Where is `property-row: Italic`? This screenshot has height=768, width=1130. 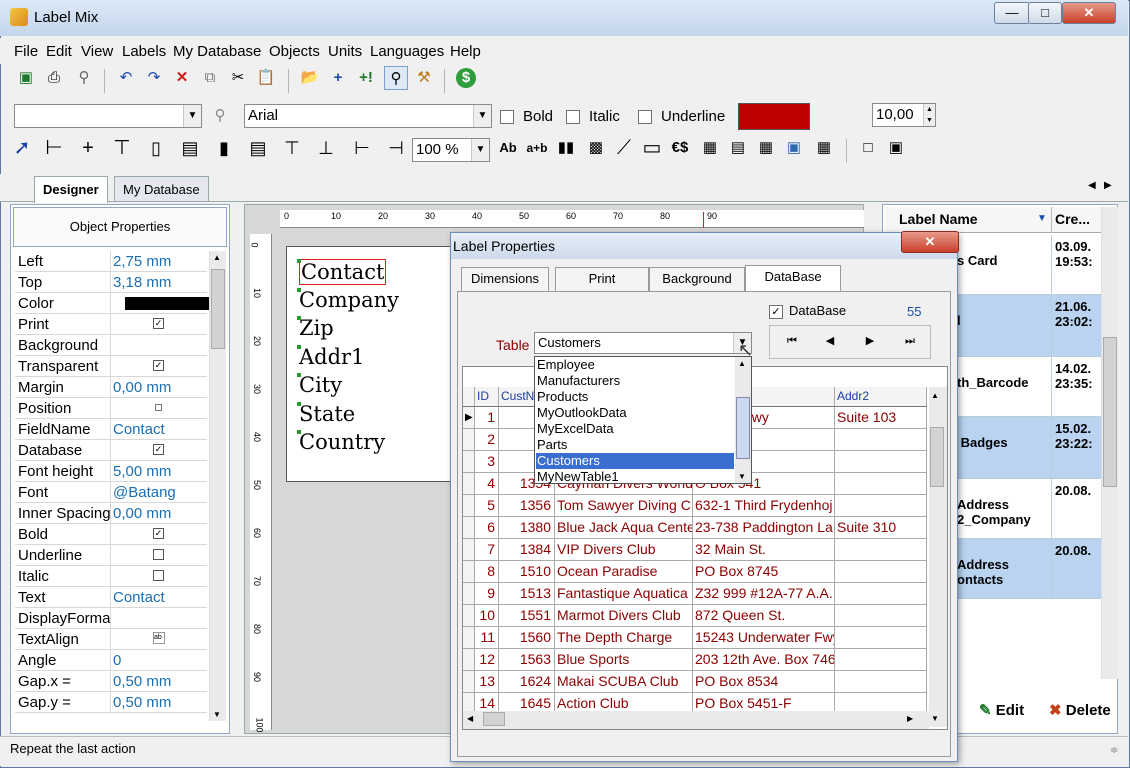 property-row: Italic is located at coordinates (111, 576).